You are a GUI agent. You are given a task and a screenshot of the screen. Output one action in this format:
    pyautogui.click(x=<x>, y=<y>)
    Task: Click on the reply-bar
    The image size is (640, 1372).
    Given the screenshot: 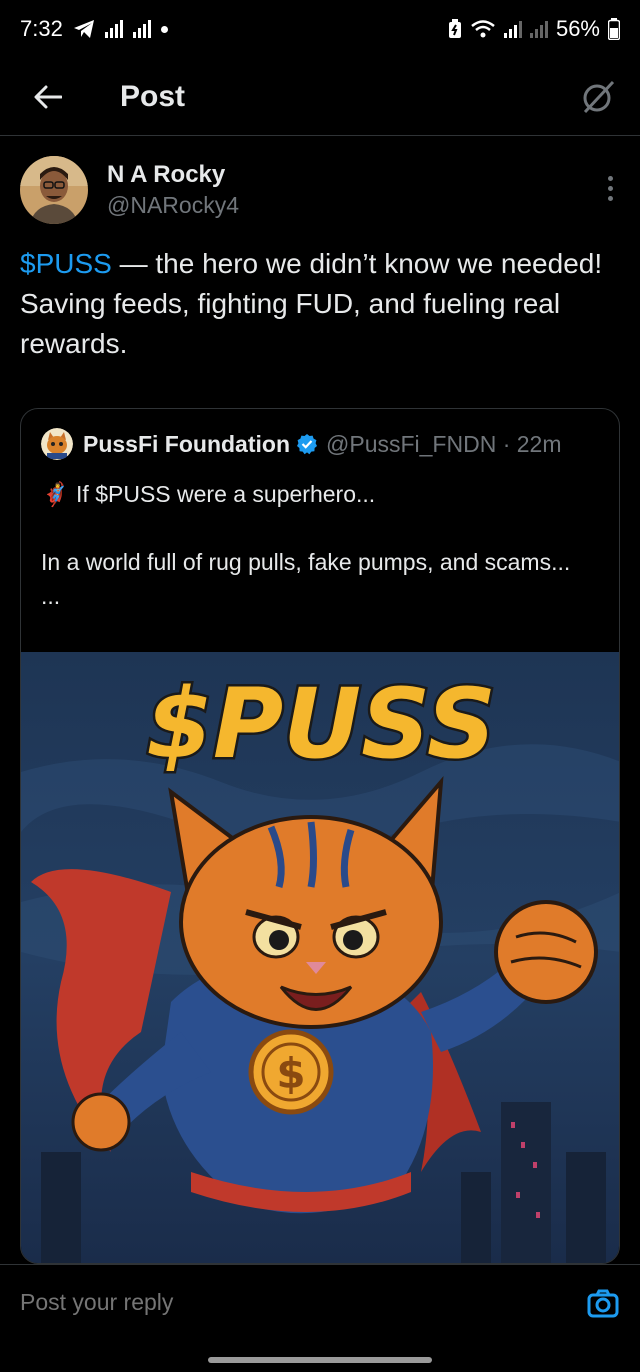 What is the action you would take?
    pyautogui.click(x=320, y=1302)
    